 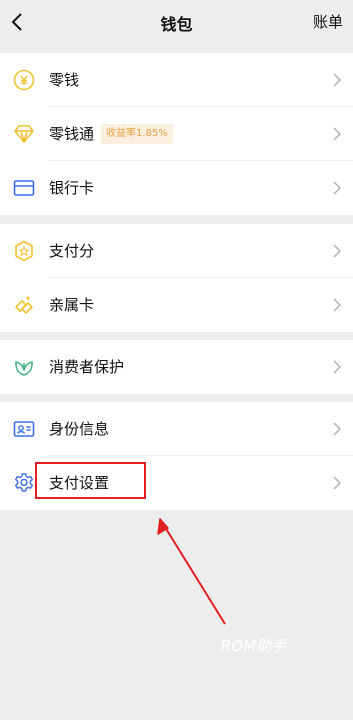 I want to click on bank-card-icon, so click(x=24, y=188).